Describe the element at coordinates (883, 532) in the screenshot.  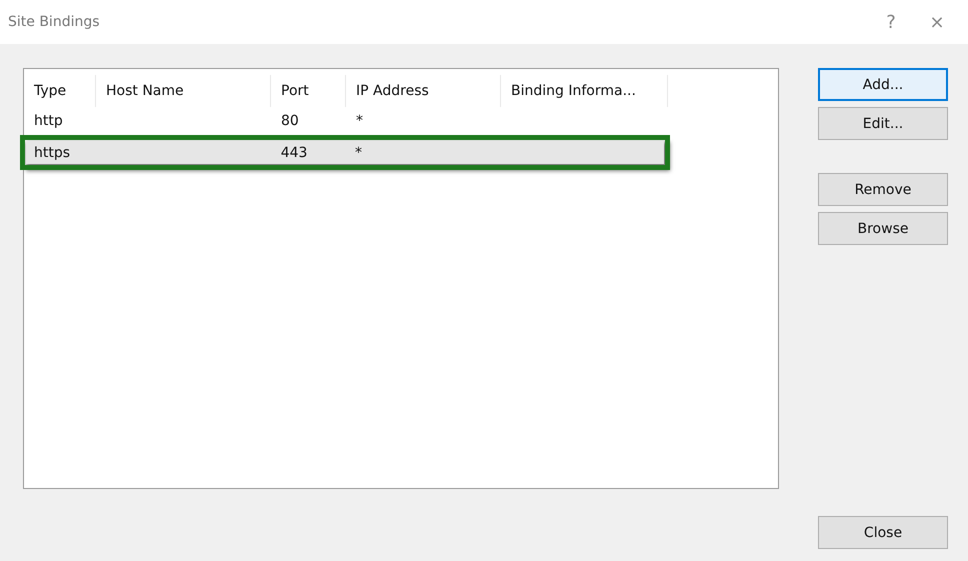
I see `close-dialog-button: Close` at that location.